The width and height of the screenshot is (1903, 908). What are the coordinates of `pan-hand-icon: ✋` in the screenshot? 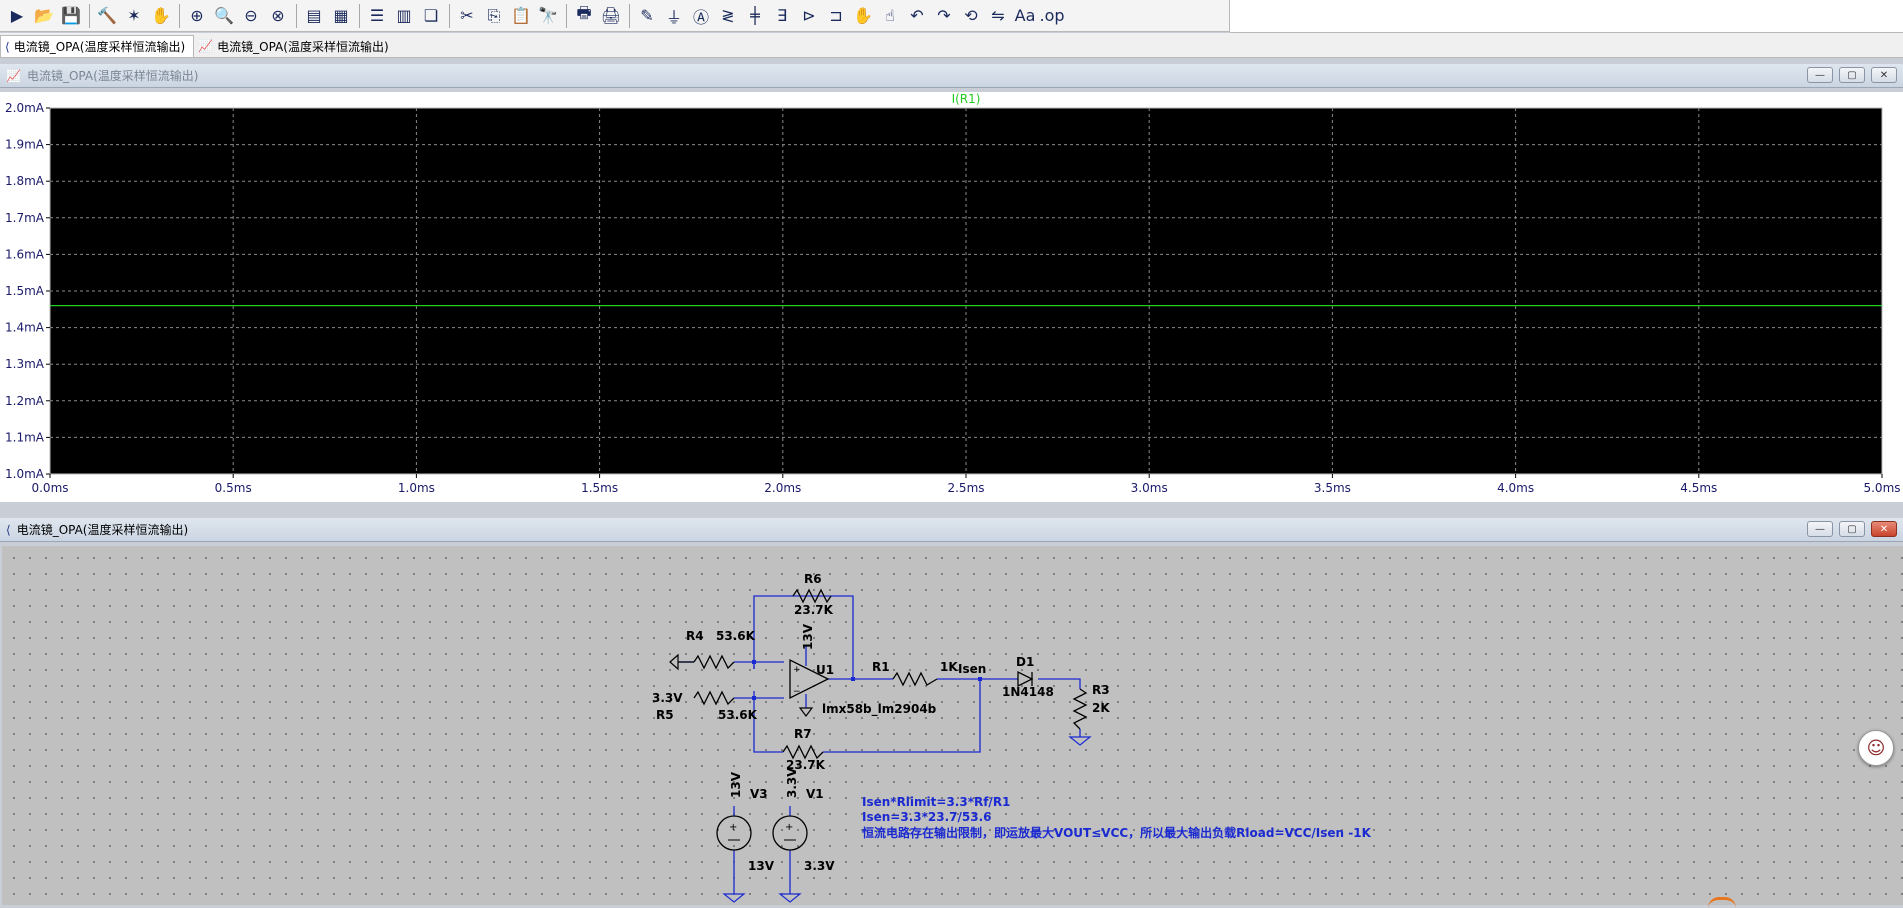 It's located at (161, 16).